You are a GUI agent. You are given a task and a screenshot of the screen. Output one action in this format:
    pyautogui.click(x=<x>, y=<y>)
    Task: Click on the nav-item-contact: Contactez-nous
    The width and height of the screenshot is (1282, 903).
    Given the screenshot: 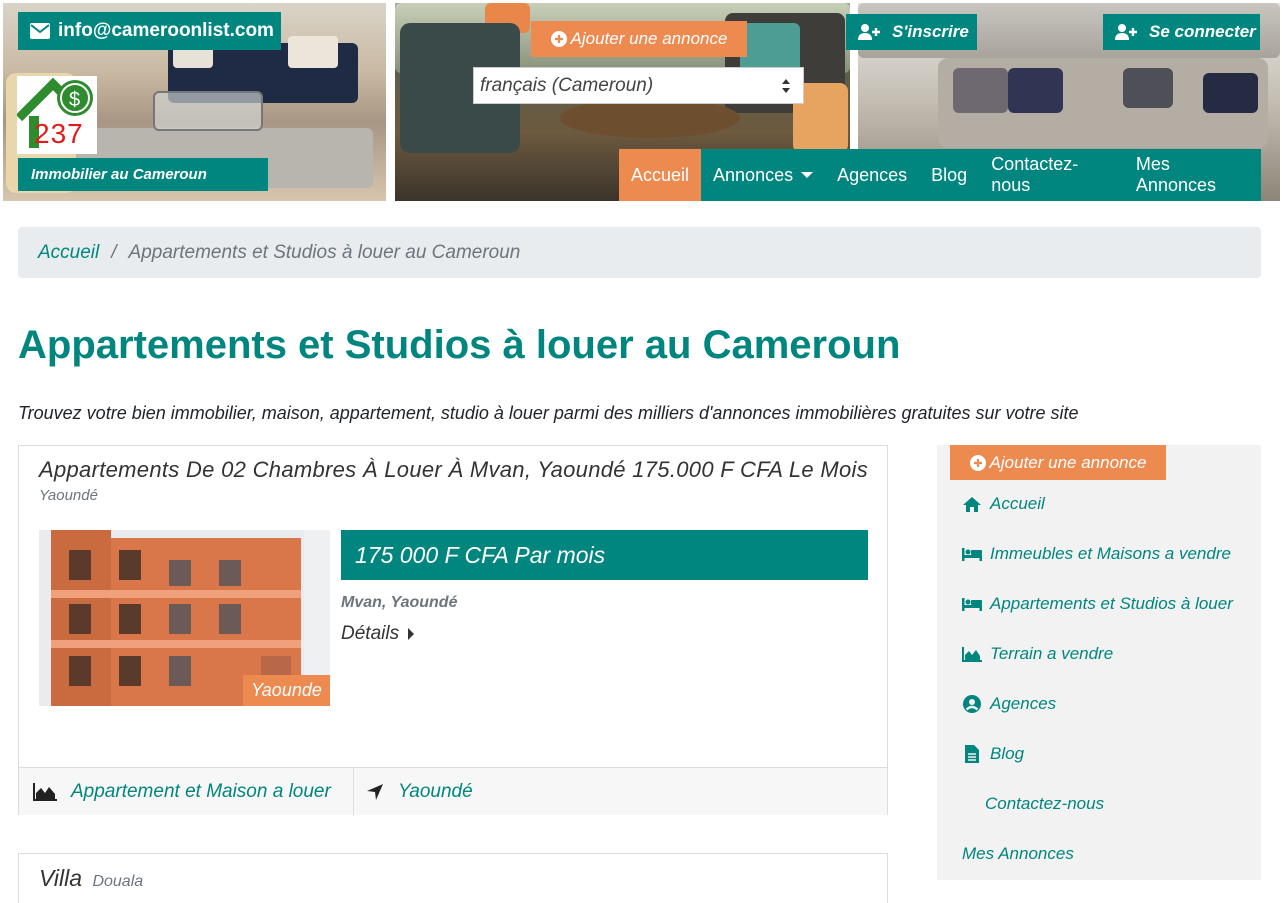 What is the action you would take?
    pyautogui.click(x=1051, y=175)
    